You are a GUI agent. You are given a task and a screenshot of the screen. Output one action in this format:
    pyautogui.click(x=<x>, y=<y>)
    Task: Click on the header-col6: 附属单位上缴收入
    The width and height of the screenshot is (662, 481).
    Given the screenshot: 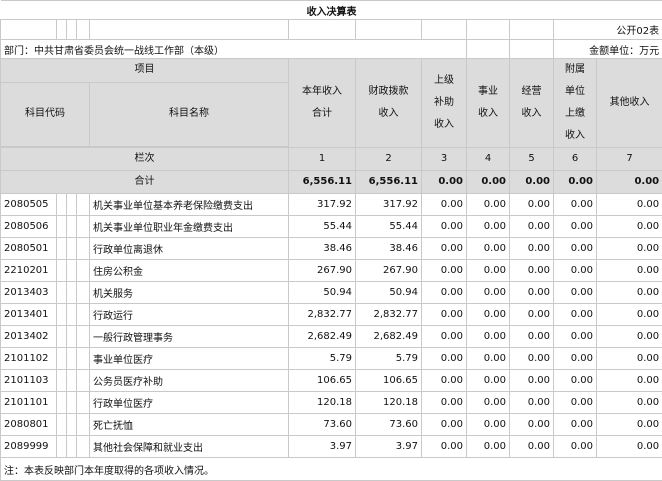 What is the action you would take?
    pyautogui.click(x=575, y=103)
    